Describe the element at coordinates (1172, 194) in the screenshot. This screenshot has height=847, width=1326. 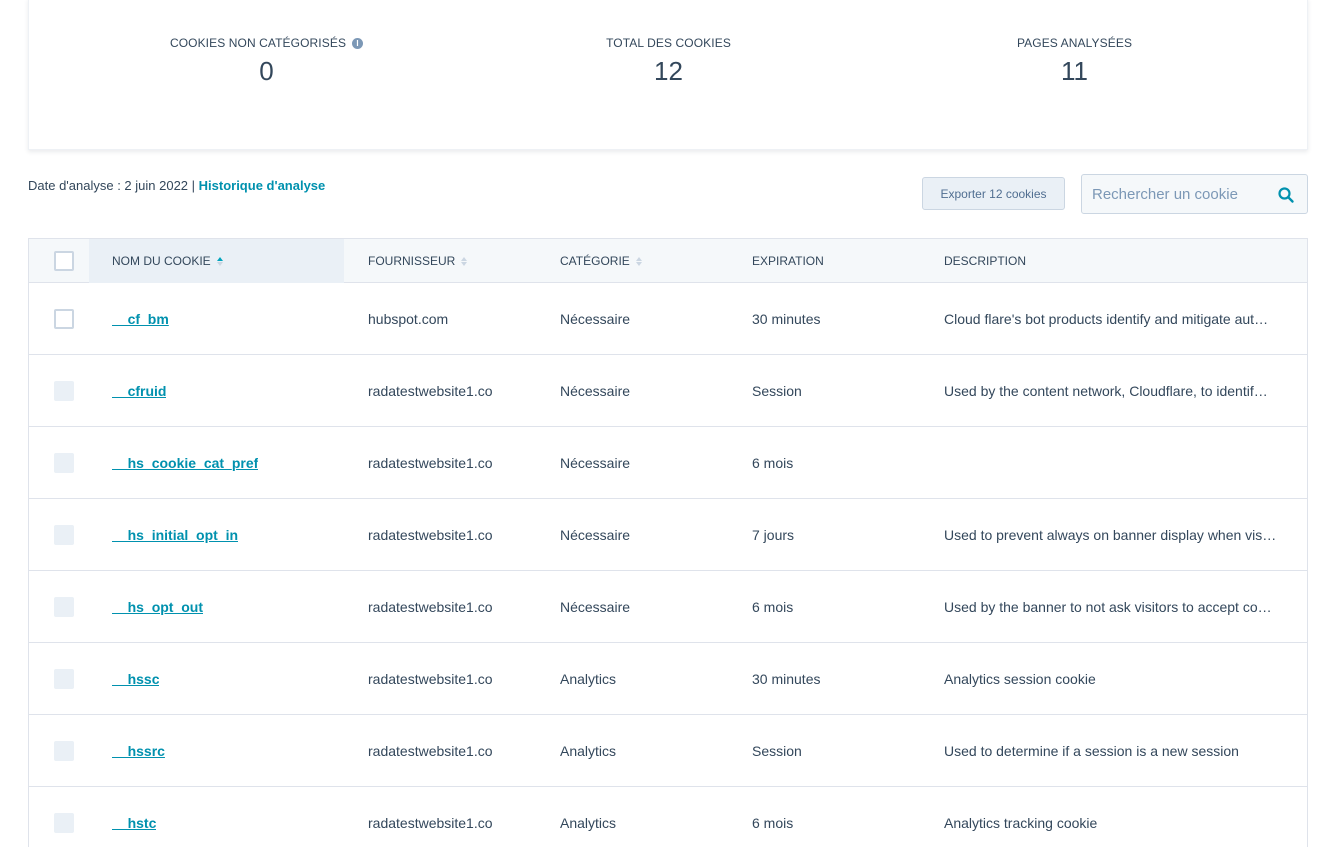
I see `search-input` at that location.